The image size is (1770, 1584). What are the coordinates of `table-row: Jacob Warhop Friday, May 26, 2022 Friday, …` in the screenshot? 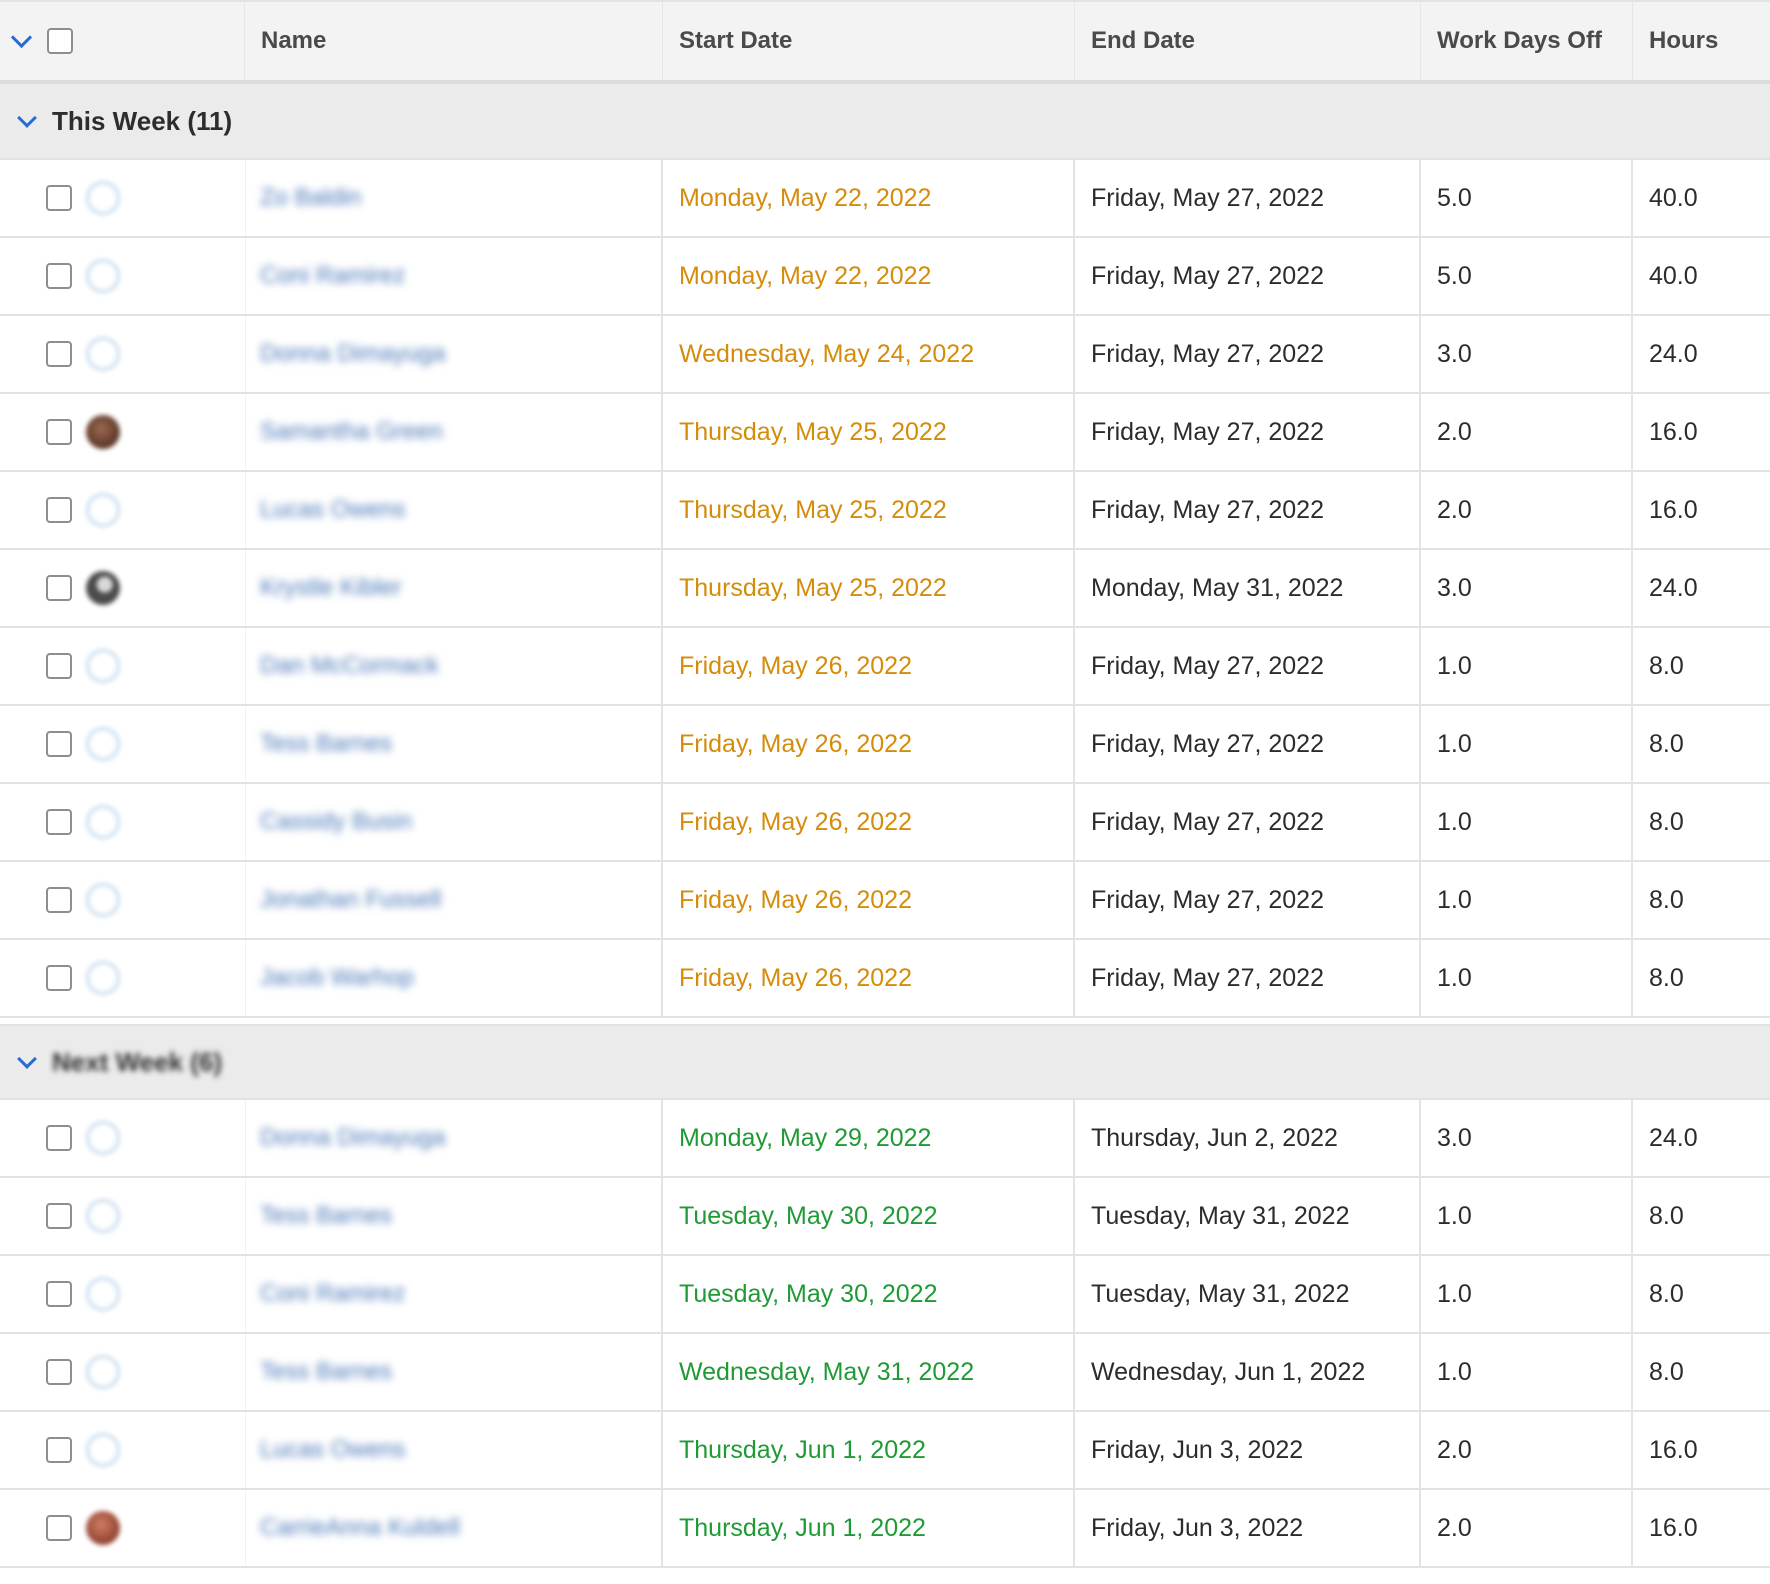 It's located at (885, 979).